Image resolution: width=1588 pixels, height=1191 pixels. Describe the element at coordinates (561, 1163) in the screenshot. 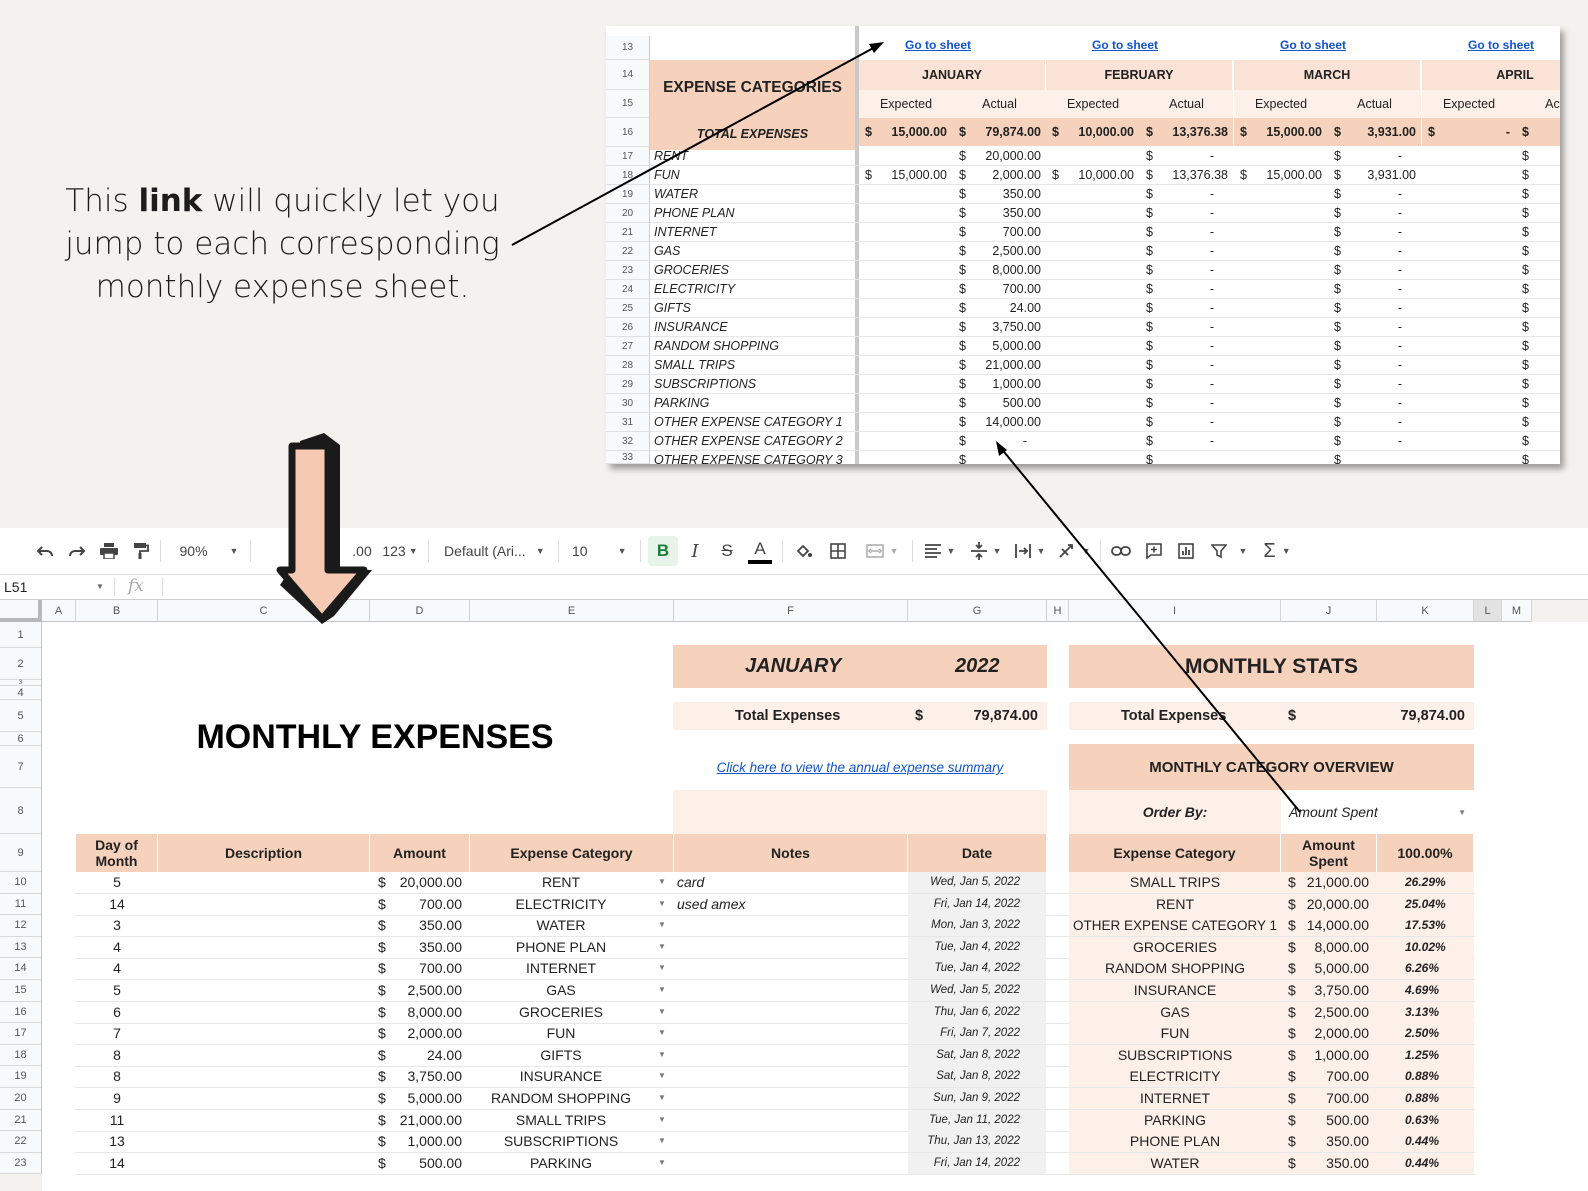

I see `entry-category: PARKING` at that location.